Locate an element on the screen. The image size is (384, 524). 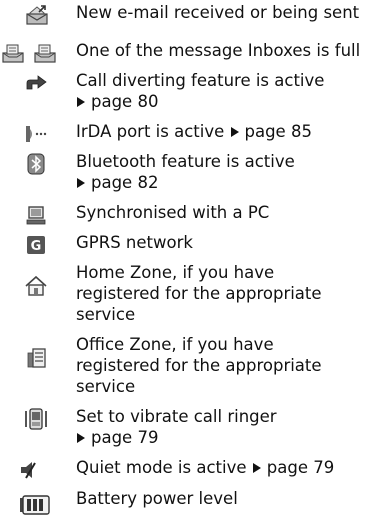
bluetooth-icon is located at coordinates (36, 164).